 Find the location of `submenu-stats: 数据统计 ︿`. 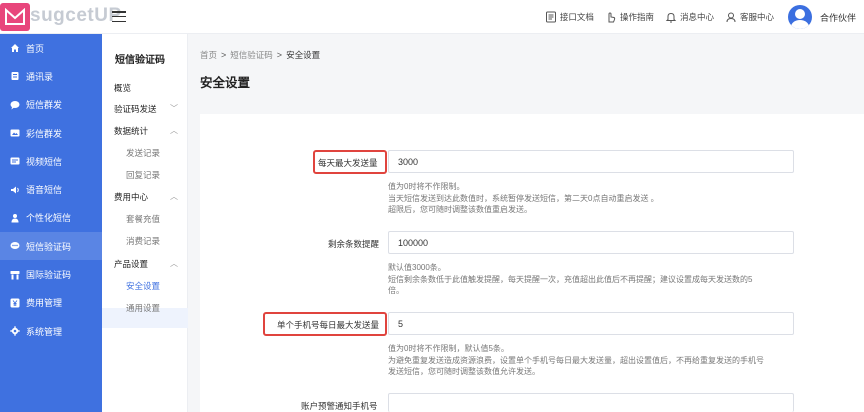

submenu-stats: 数据统计 ︿ is located at coordinates (147, 131).